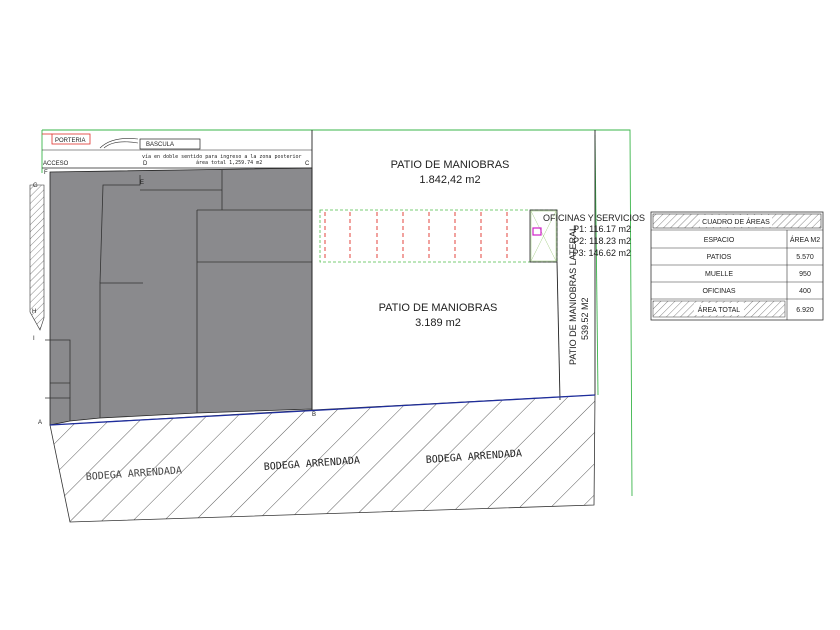 The height and width of the screenshot is (630, 840). I want to click on patio-lateral-title: PATIO DE MANIOBRAS LATERAL, so click(573, 295).